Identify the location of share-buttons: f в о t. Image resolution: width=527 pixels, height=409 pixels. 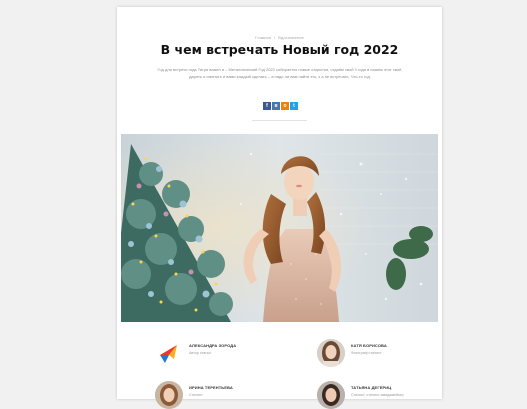
(280, 106).